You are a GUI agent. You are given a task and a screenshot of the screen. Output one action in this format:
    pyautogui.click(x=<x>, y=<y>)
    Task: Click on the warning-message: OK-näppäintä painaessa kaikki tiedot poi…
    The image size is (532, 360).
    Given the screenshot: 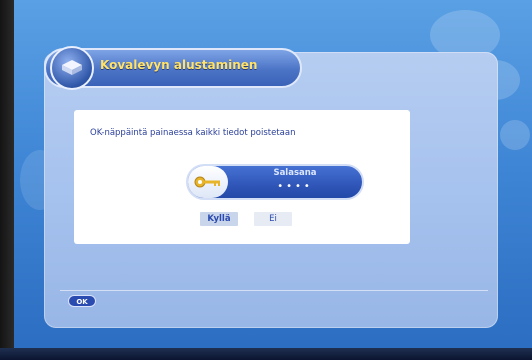 What is the action you would take?
    pyautogui.click(x=193, y=133)
    